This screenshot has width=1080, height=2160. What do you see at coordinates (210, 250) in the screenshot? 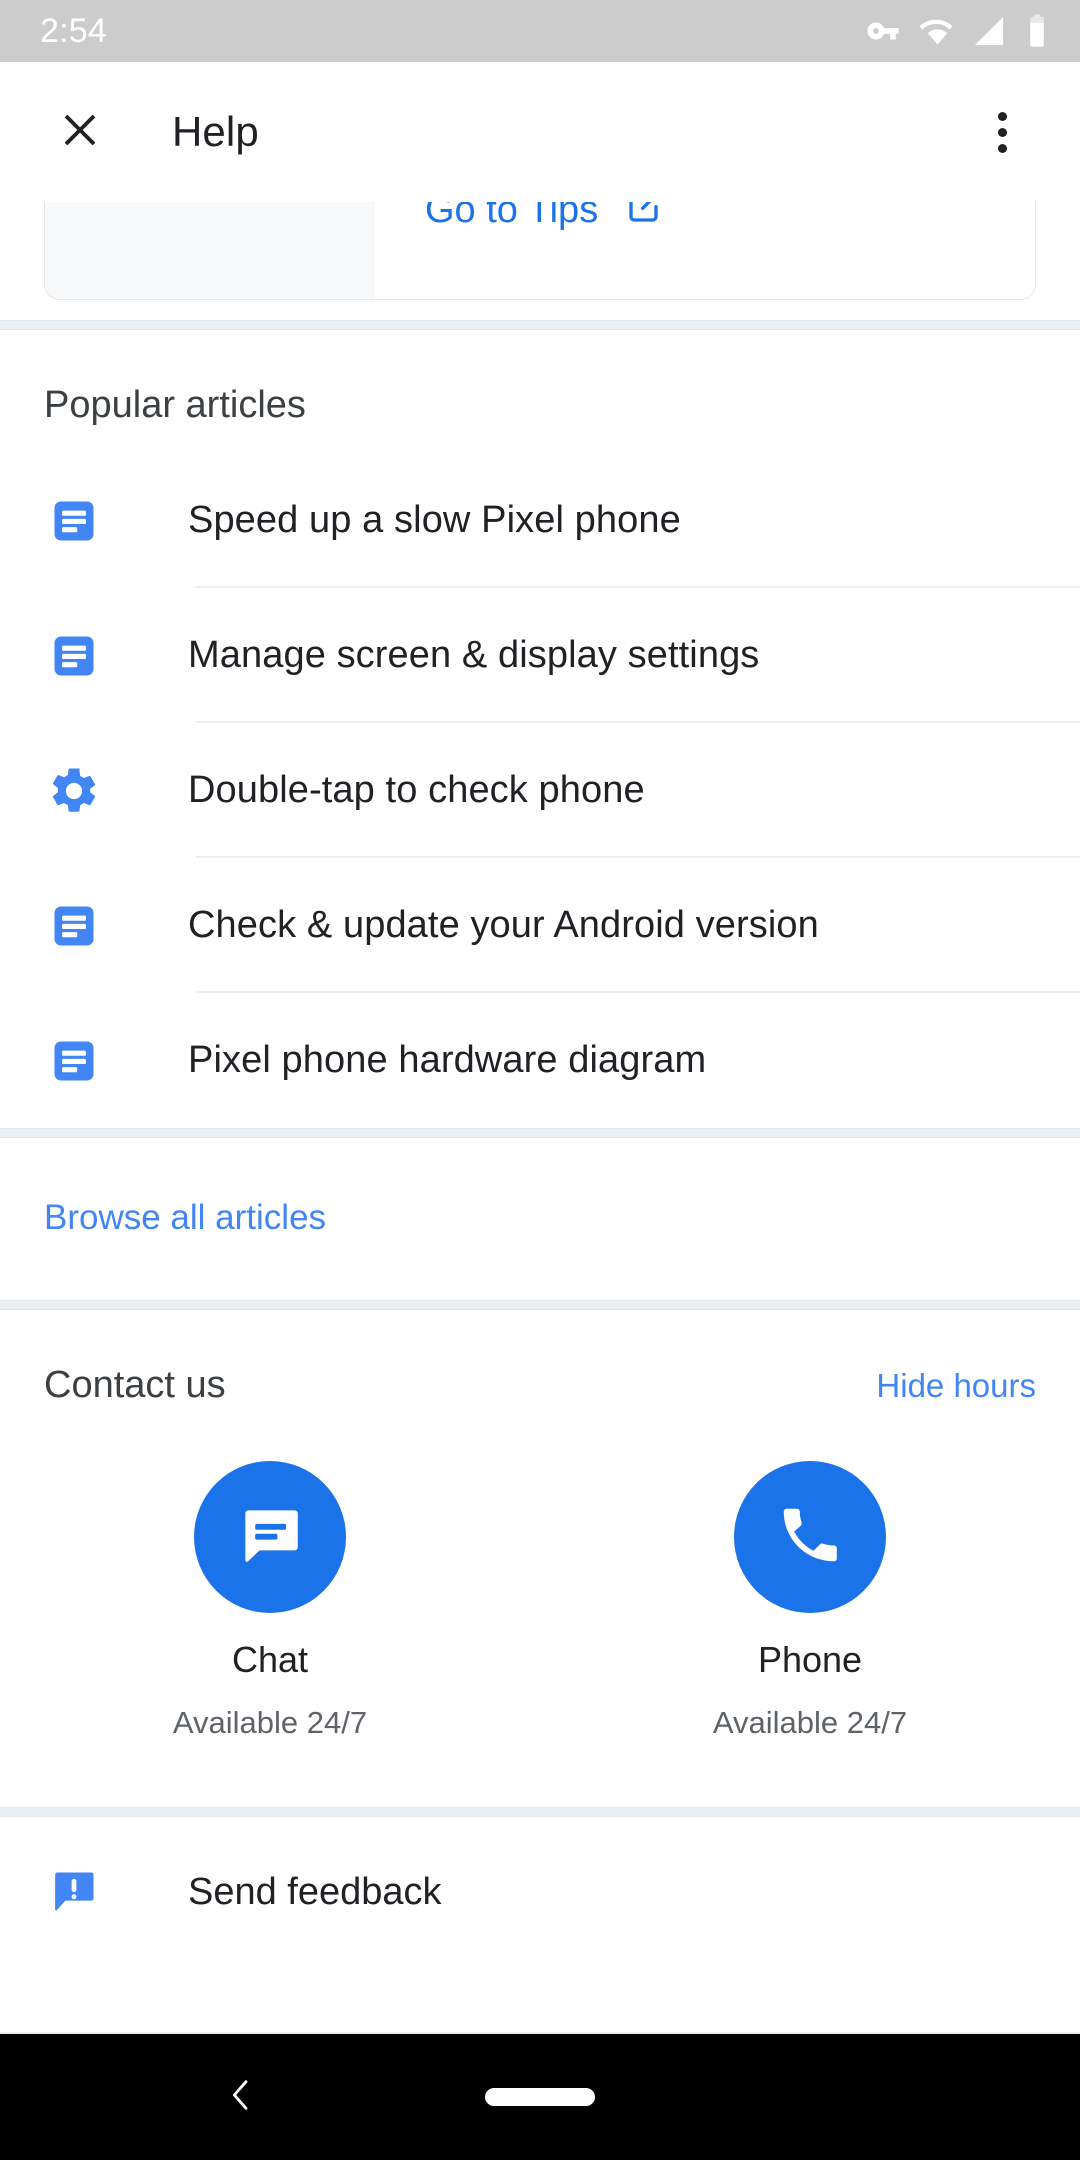
I see `tips-card-thumbnail` at bounding box center [210, 250].